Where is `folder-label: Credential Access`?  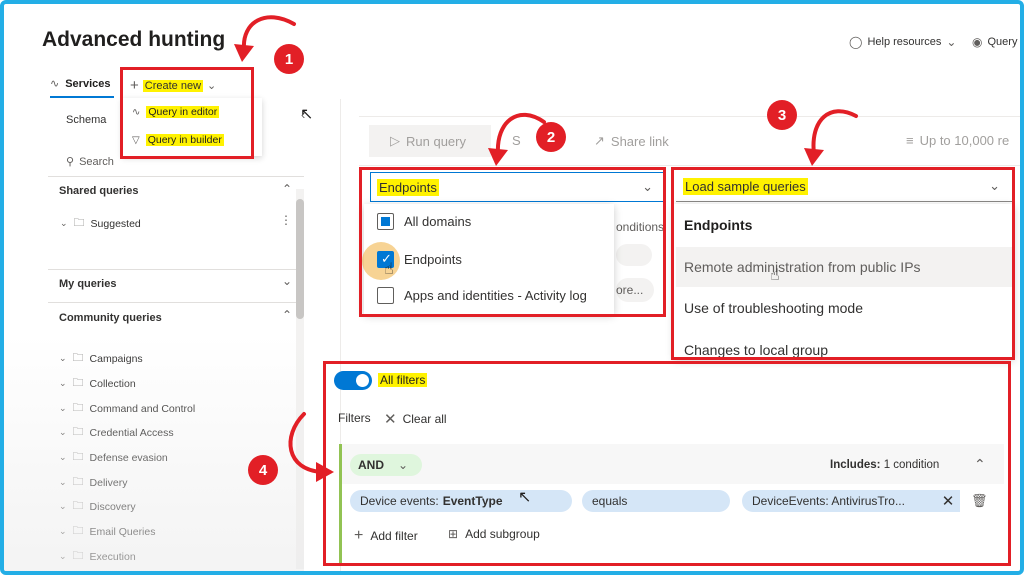
folder-label: Credential Access is located at coordinates (131, 432).